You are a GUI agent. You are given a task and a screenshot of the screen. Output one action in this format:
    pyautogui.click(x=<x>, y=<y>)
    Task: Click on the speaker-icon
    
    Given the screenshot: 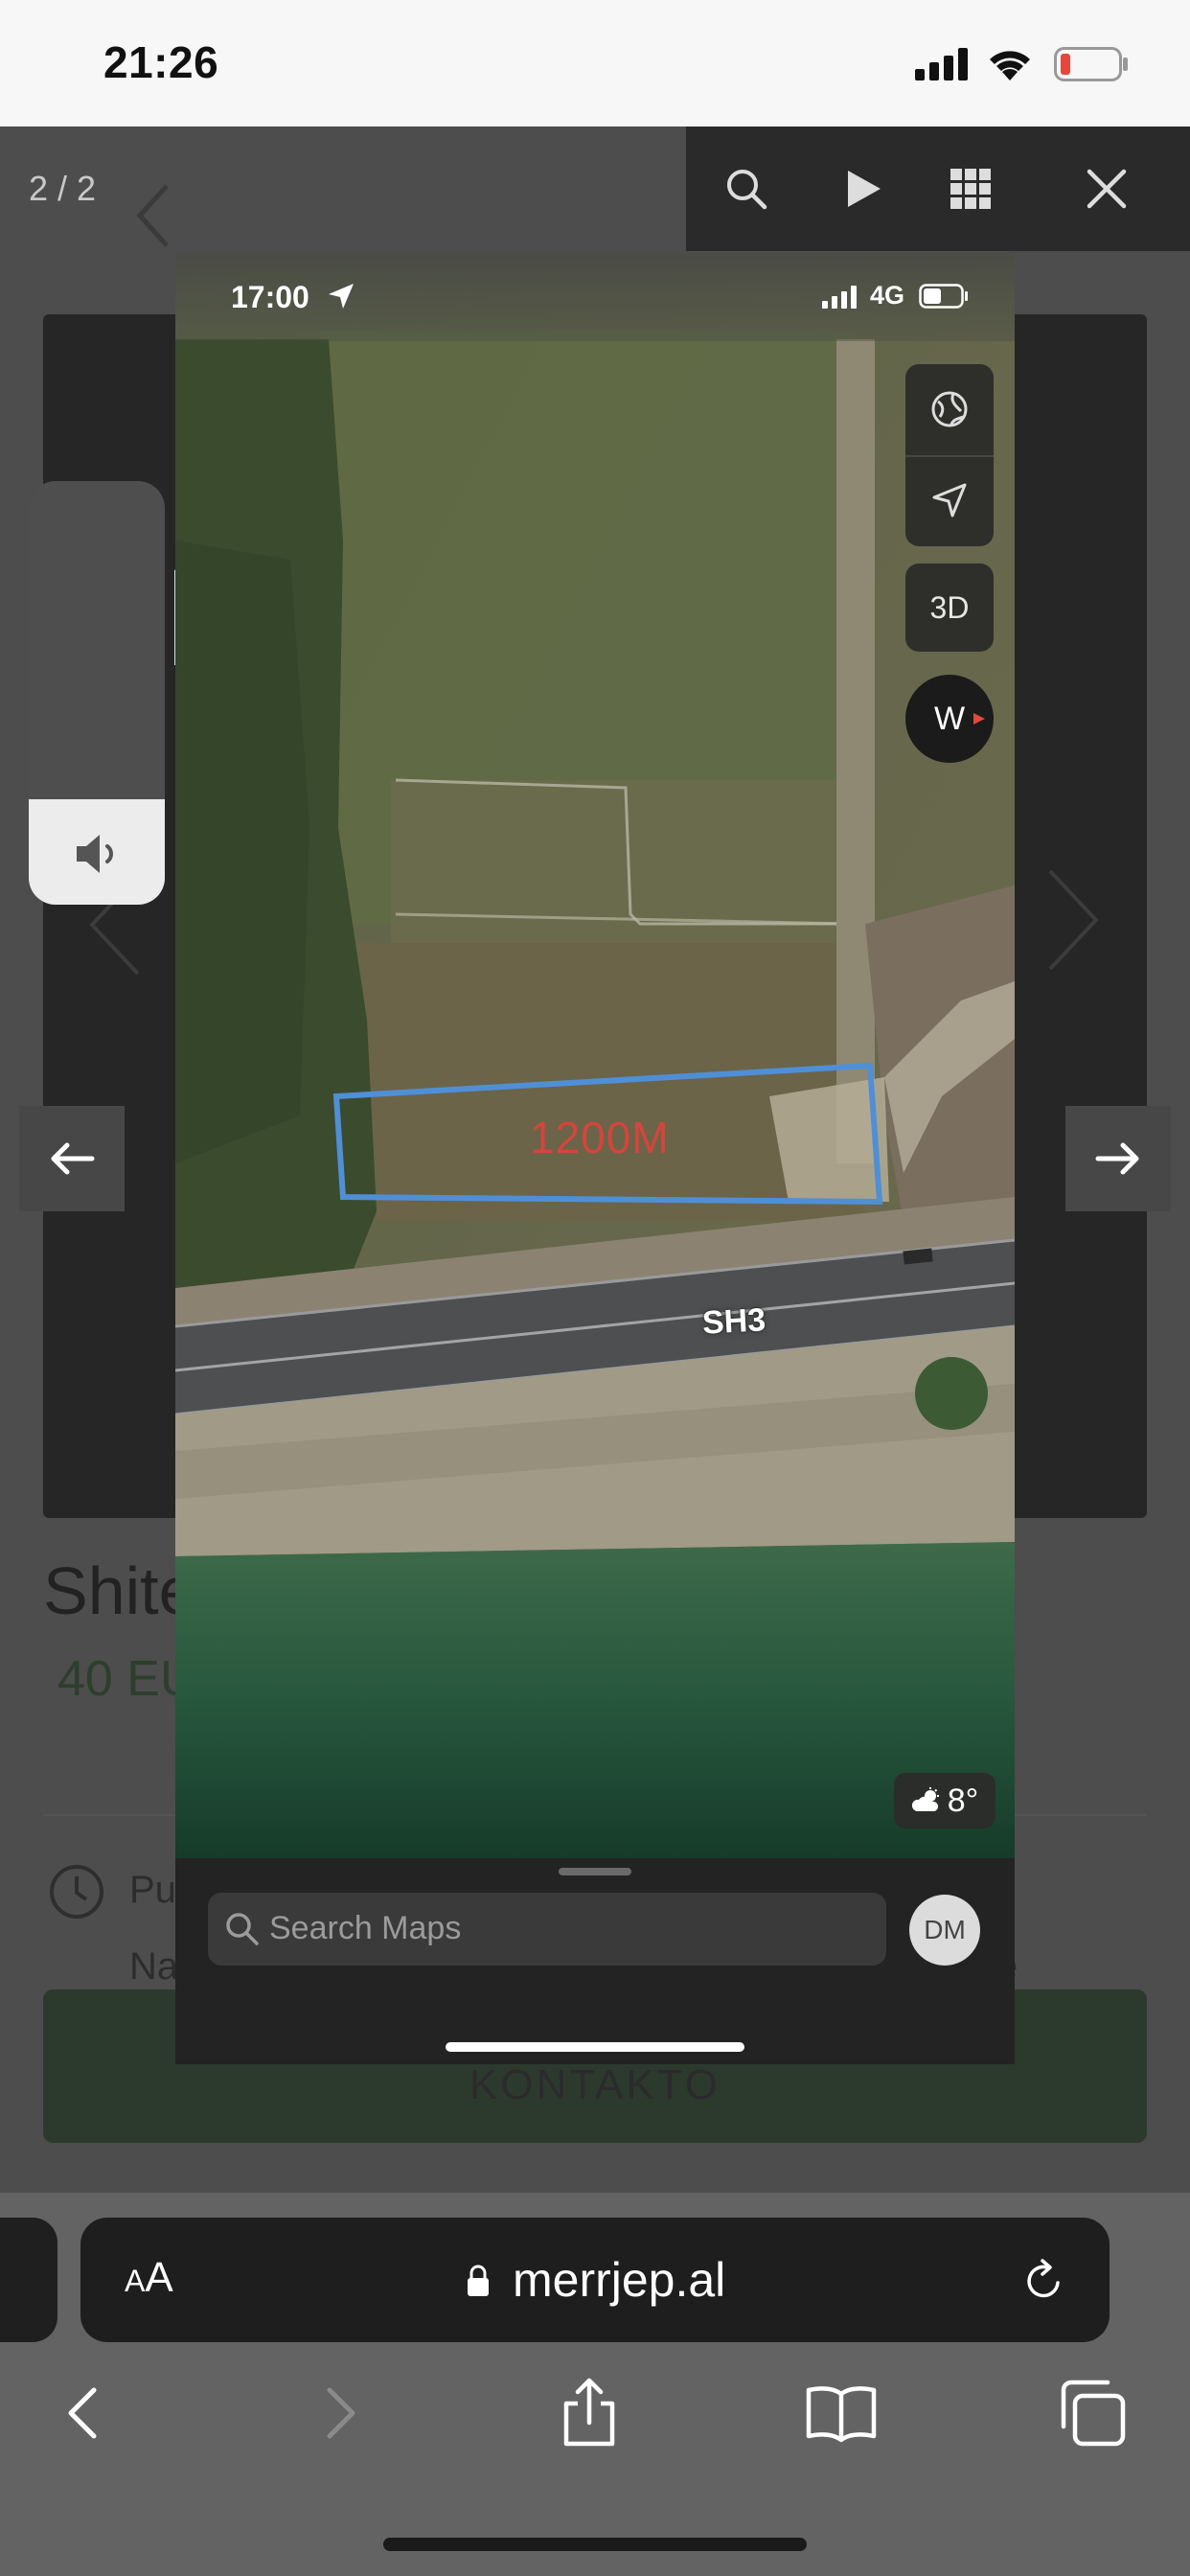 What is the action you would take?
    pyautogui.click(x=95, y=854)
    